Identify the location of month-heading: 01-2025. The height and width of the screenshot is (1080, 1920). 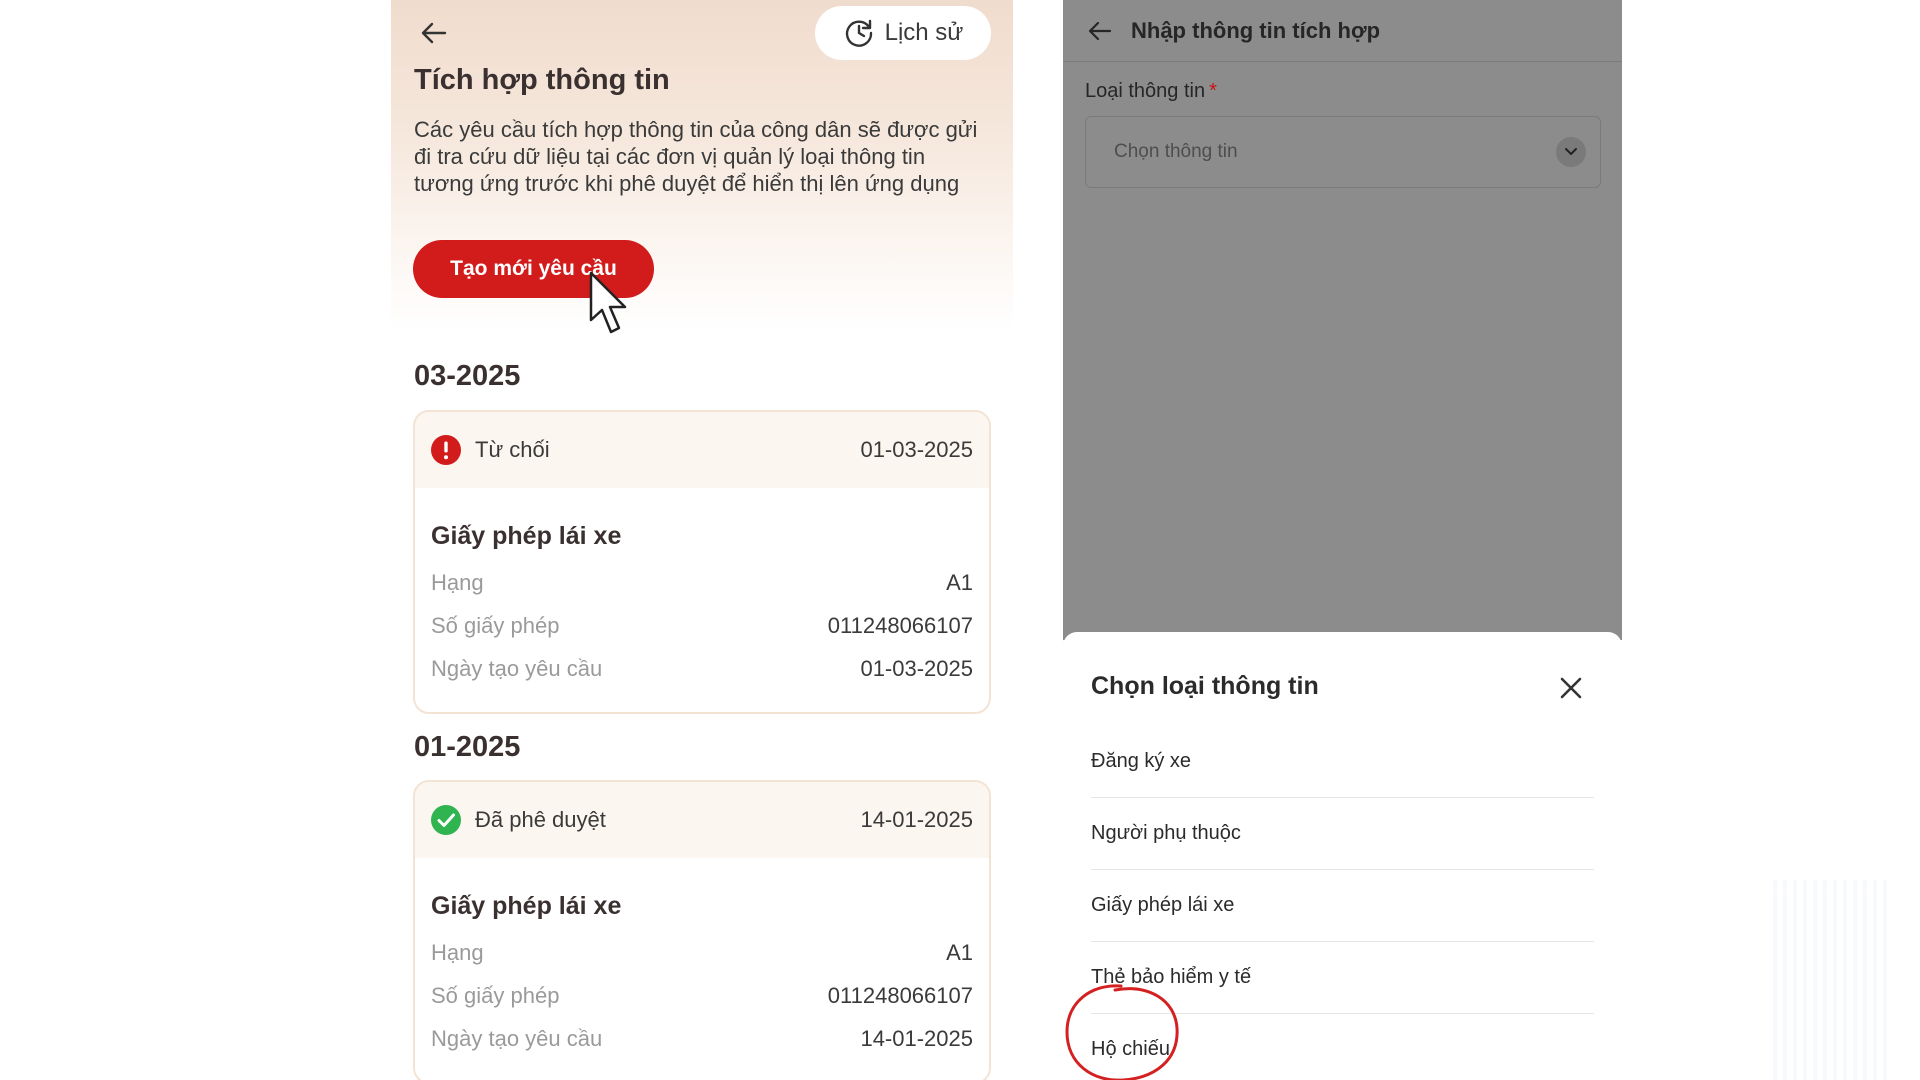
(467, 747).